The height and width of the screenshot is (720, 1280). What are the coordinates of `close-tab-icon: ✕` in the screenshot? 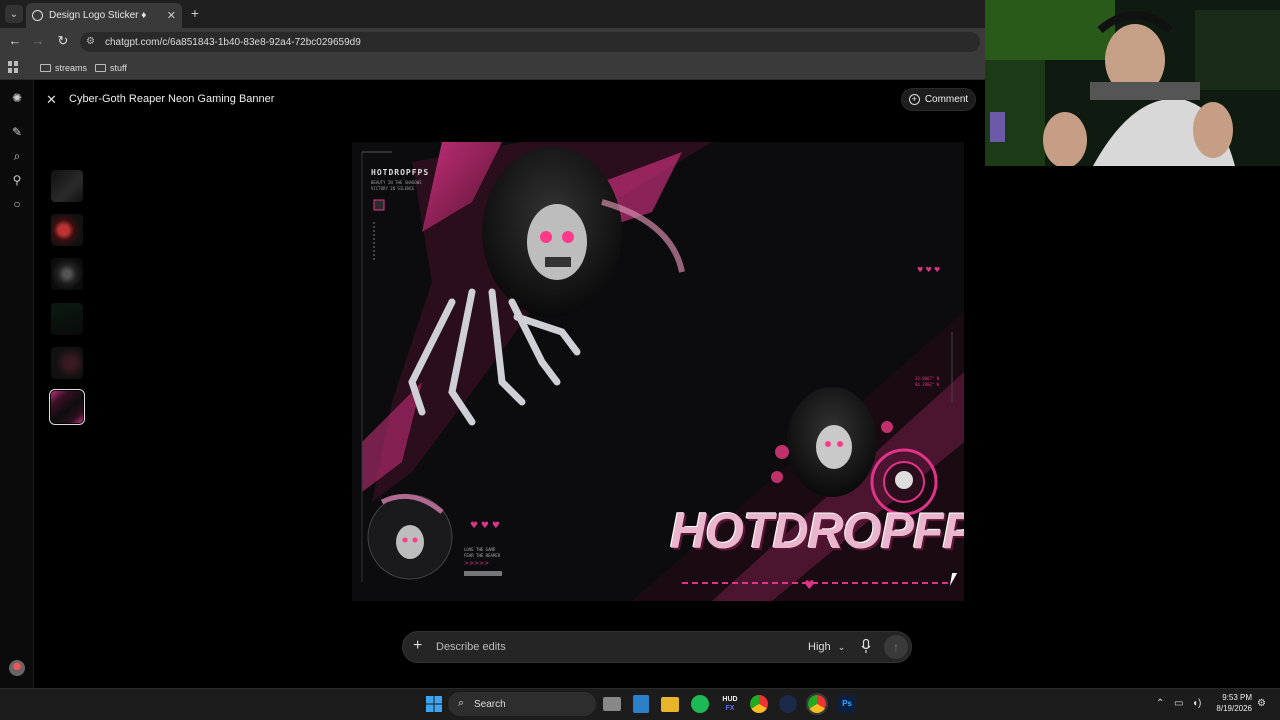 It's located at (171, 15).